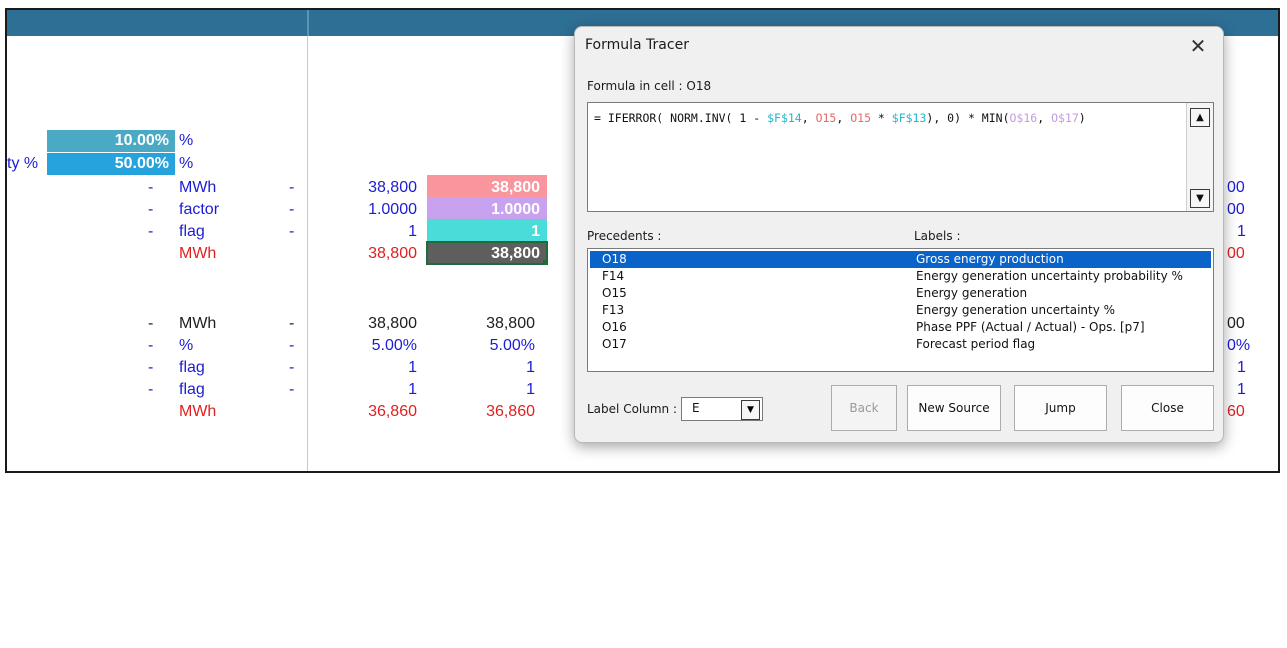 The height and width of the screenshot is (648, 1287). I want to click on formula-part: ), 0) * MIN(, so click(968, 118).